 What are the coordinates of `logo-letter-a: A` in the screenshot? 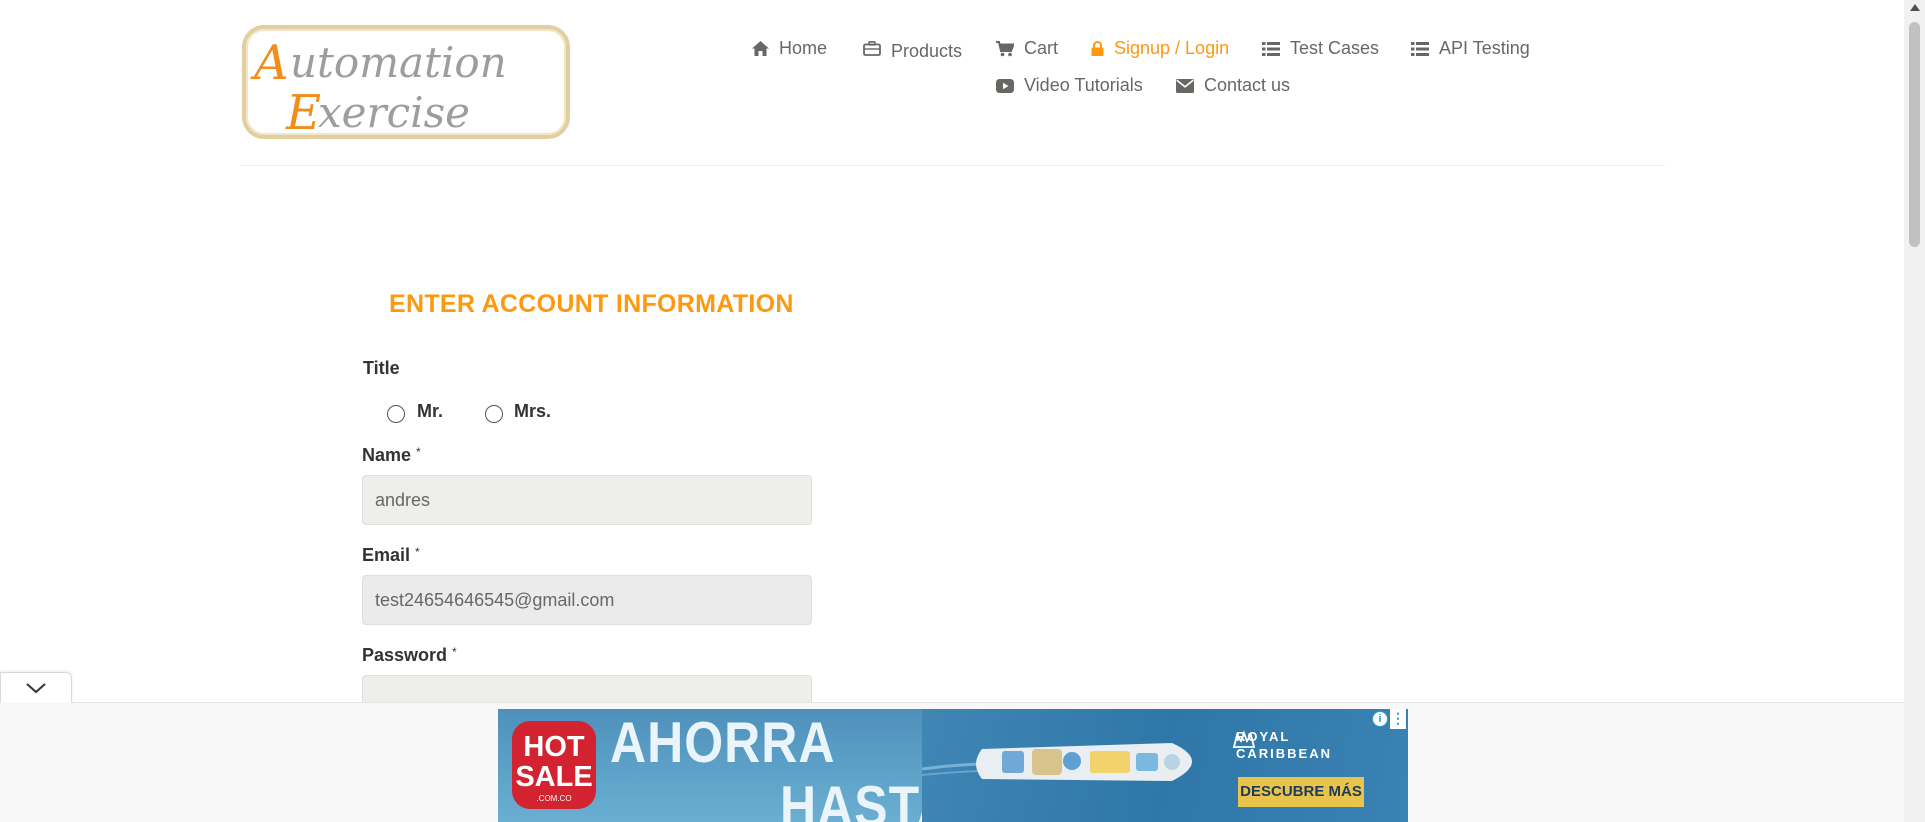 It's located at (269, 63).